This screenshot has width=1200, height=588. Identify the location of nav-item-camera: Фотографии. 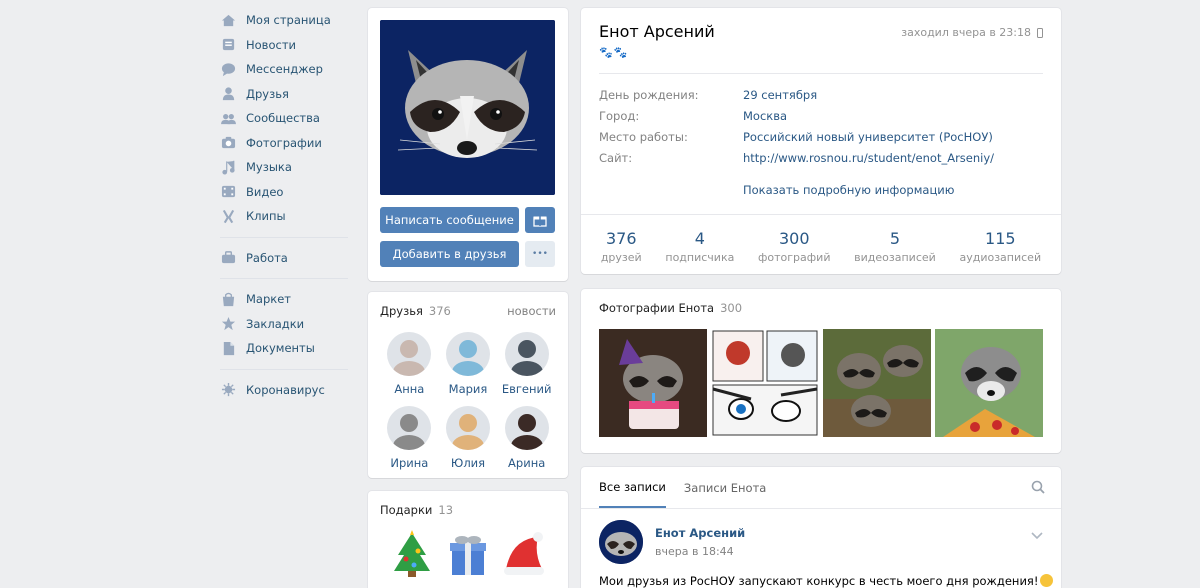
(284, 143).